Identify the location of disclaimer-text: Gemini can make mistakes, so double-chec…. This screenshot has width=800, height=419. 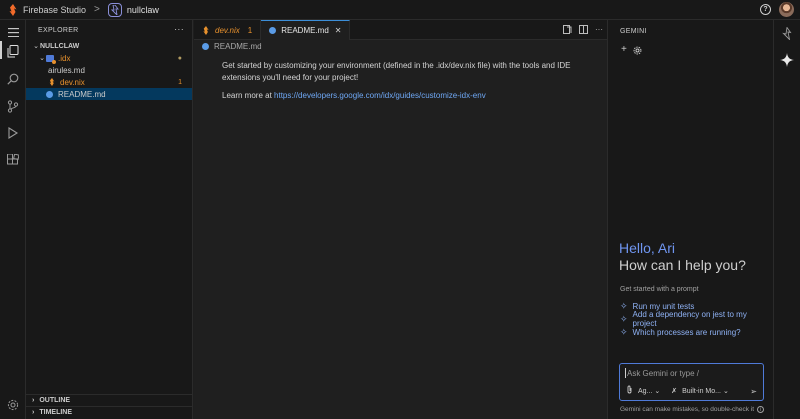
(687, 409).